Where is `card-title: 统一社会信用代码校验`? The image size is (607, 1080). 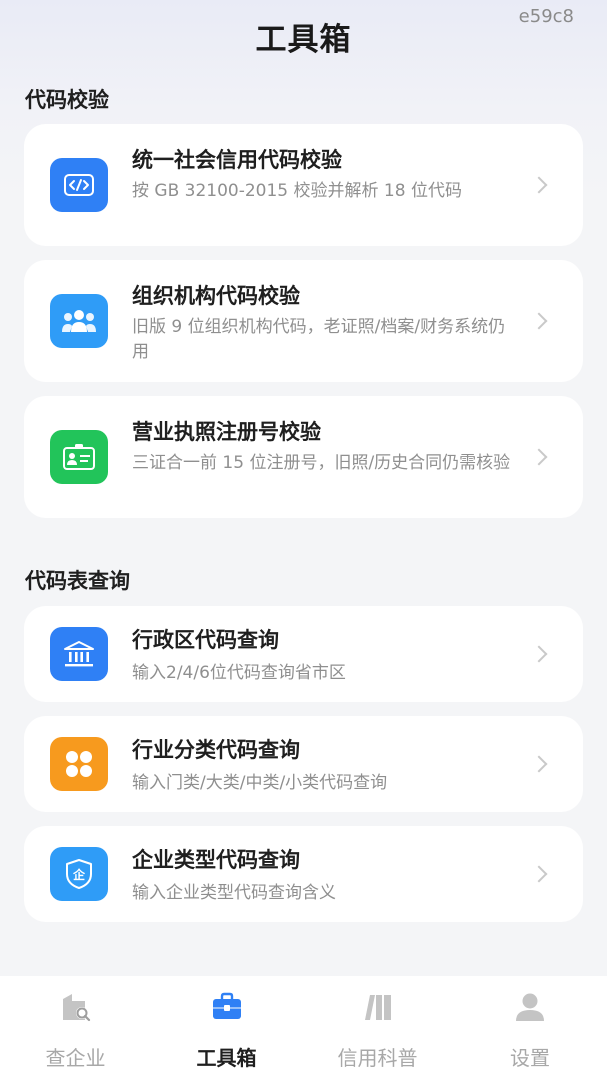
card-title: 统一社会信用代码校验 is located at coordinates (237, 160).